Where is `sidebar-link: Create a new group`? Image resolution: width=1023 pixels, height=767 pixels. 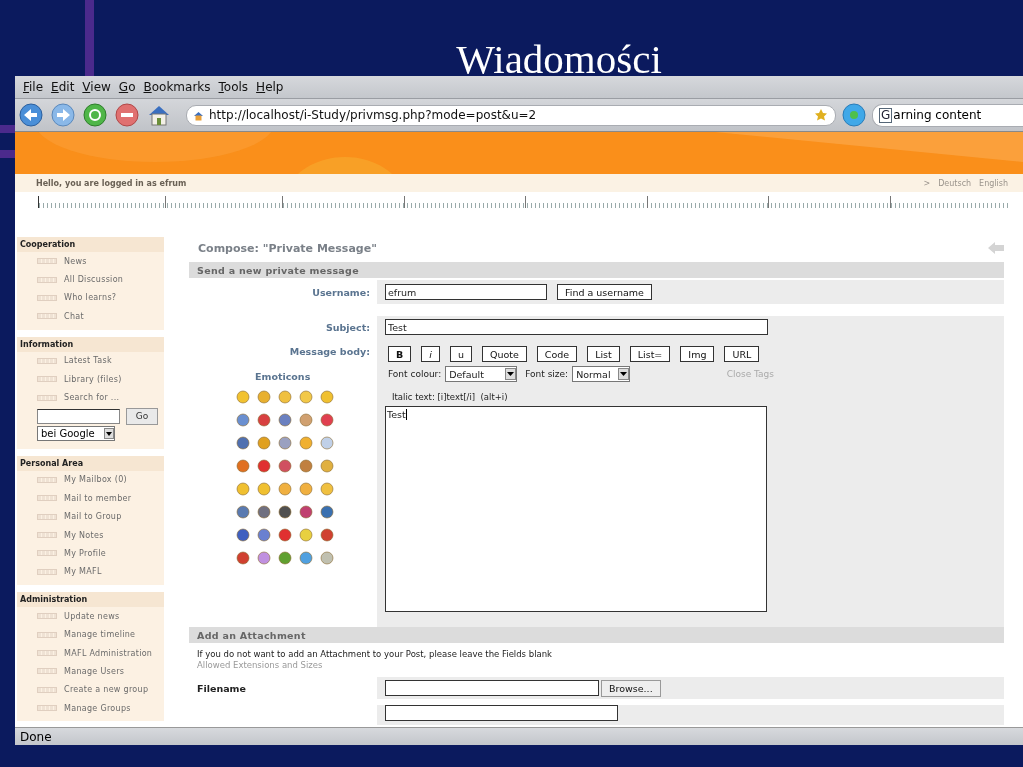
sidebar-link: Create a new group is located at coordinates (106, 690).